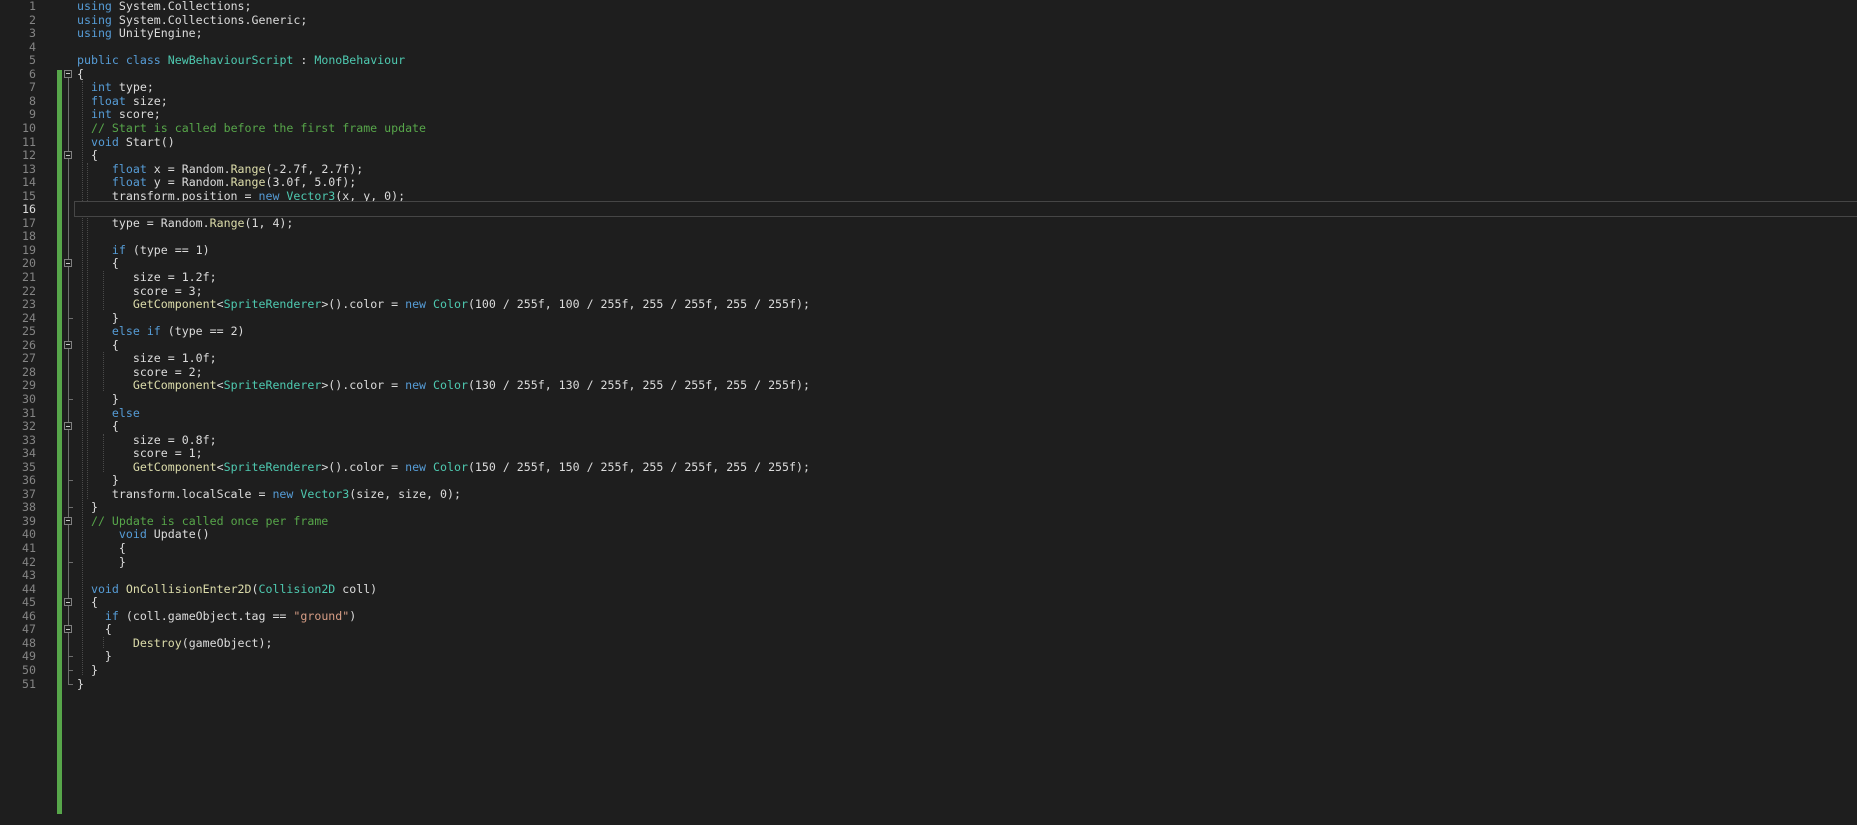 The width and height of the screenshot is (1857, 825). What do you see at coordinates (928, 209) in the screenshot?
I see `code-line: 16` at bounding box center [928, 209].